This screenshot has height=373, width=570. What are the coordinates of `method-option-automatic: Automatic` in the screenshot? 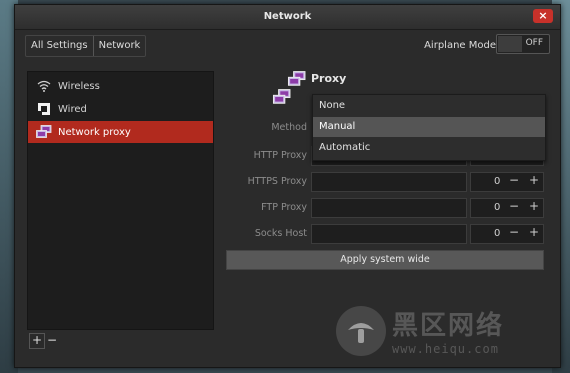 It's located at (429, 148).